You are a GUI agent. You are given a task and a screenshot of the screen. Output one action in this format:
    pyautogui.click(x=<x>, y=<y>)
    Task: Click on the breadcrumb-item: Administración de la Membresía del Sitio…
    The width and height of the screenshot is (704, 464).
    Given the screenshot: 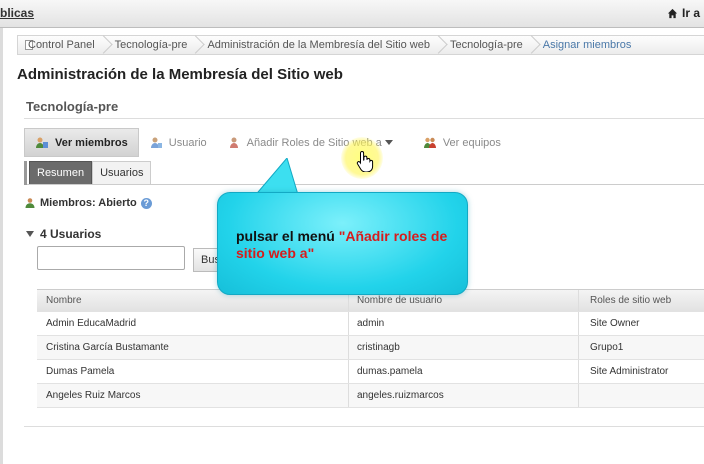 What is the action you would take?
    pyautogui.click(x=318, y=45)
    